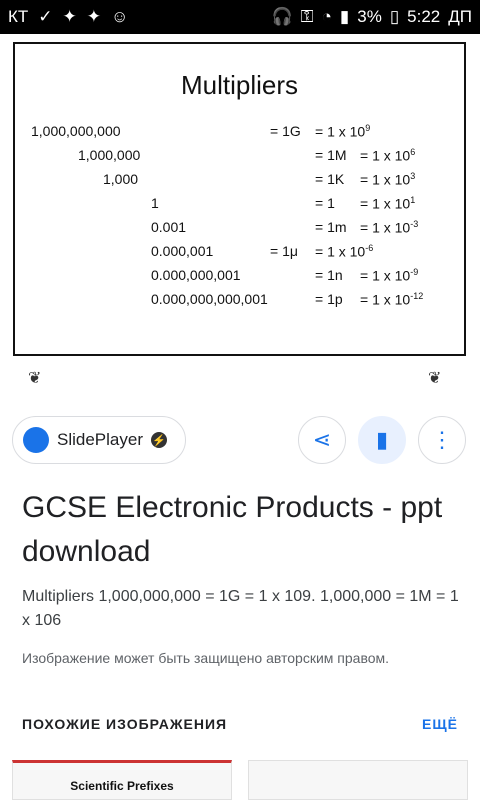 This screenshot has height=800, width=480. I want to click on row-pow: = 1 x 106, so click(388, 155).